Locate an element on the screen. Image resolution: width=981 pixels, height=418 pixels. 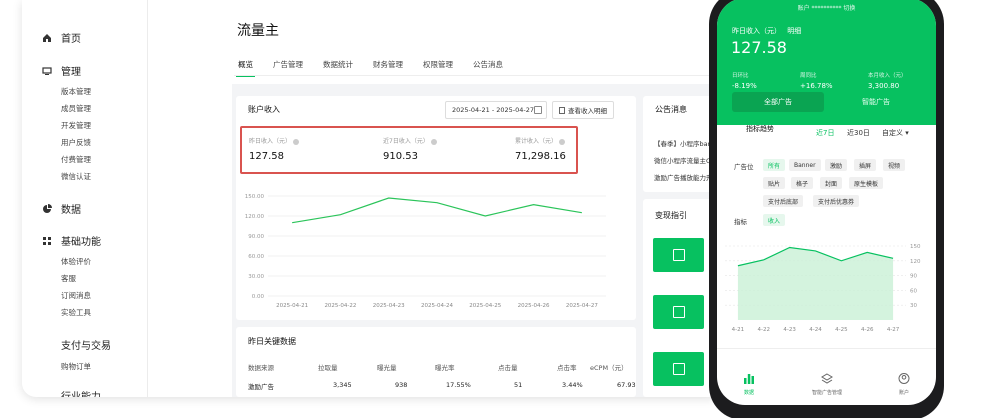
sidebar-item-version: 版本管理 is located at coordinates (76, 91).